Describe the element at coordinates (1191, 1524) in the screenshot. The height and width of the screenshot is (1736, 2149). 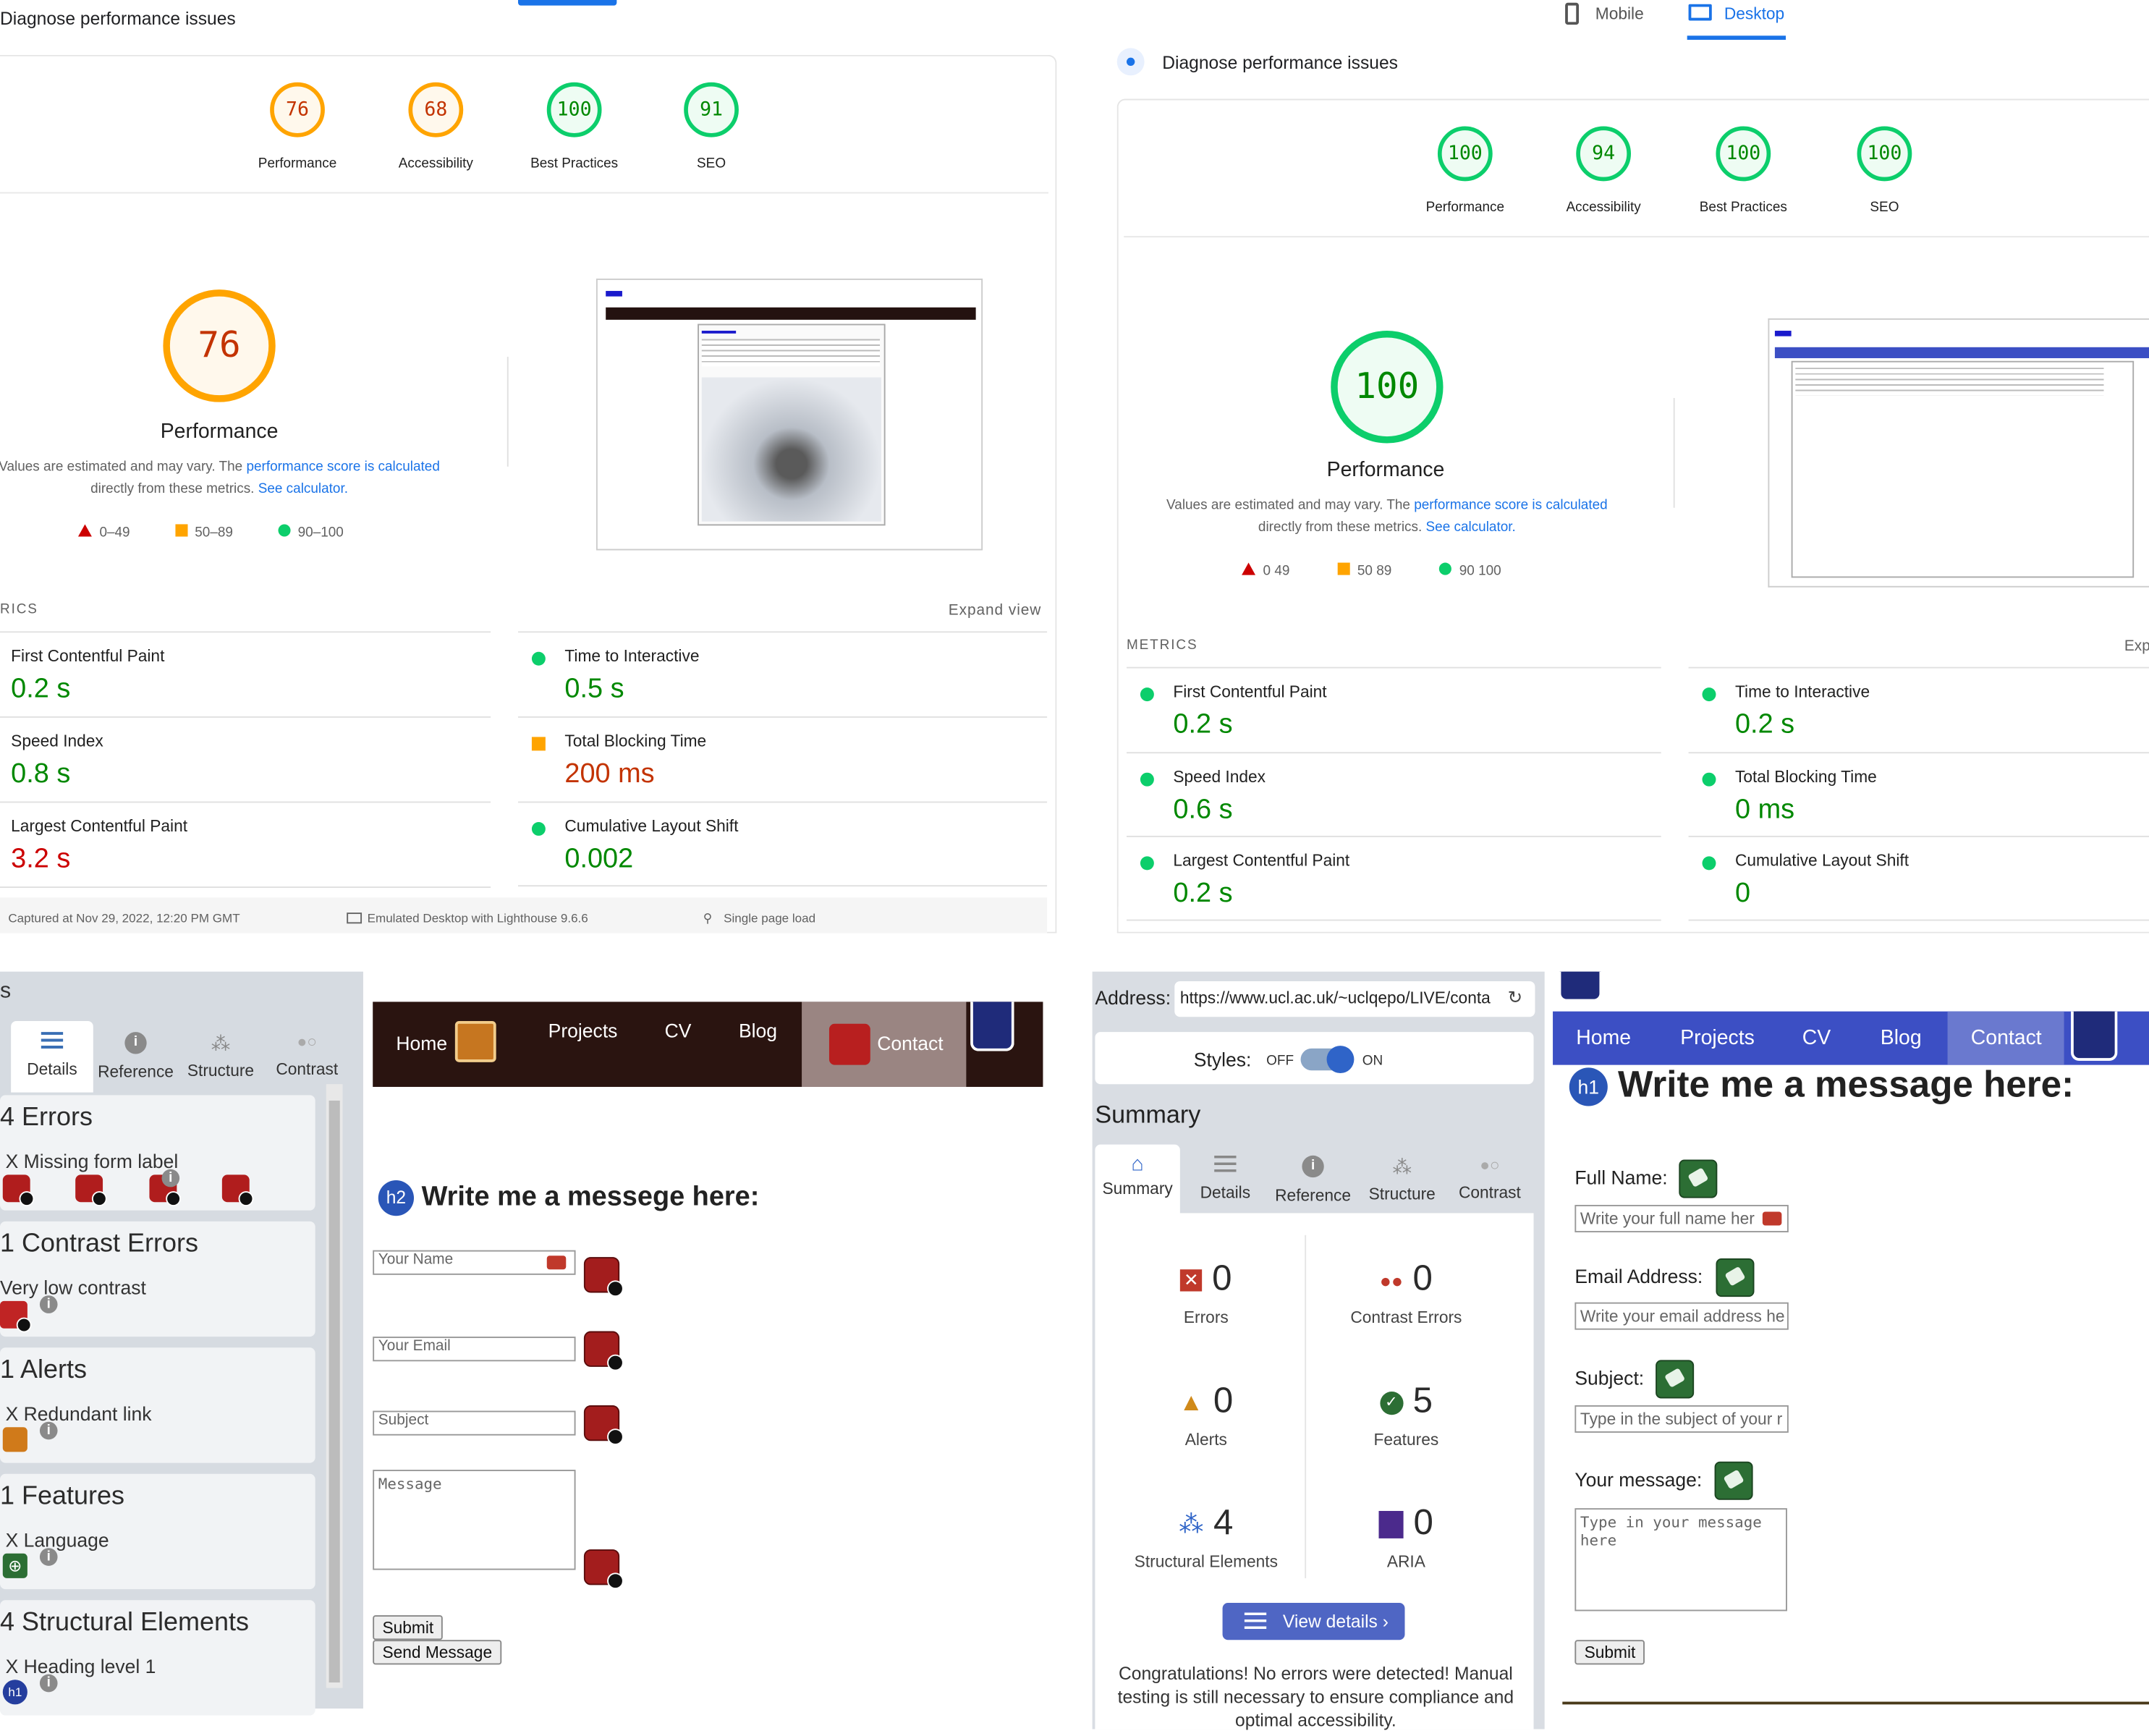
I see `structure-icon: ⁂` at that location.